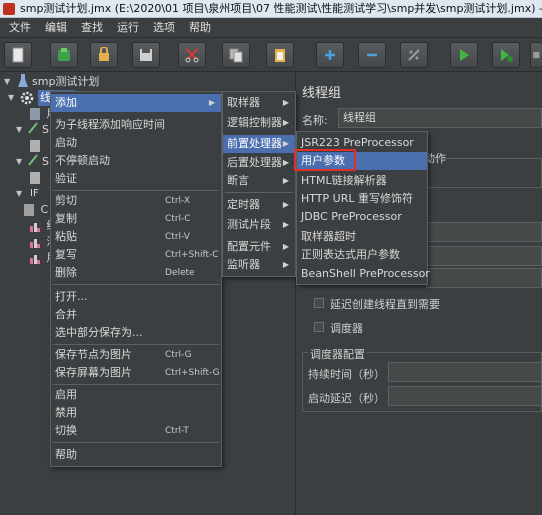 The height and width of the screenshot is (515, 542). Describe the element at coordinates (136, 413) in the screenshot. I see `menu-item-disable: 禁用` at that location.